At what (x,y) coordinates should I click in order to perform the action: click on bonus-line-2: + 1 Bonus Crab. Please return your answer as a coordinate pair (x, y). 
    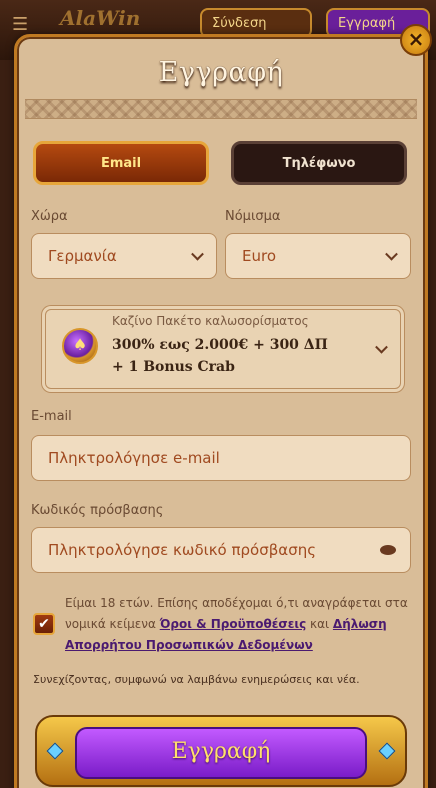
    Looking at the image, I should click on (173, 367).